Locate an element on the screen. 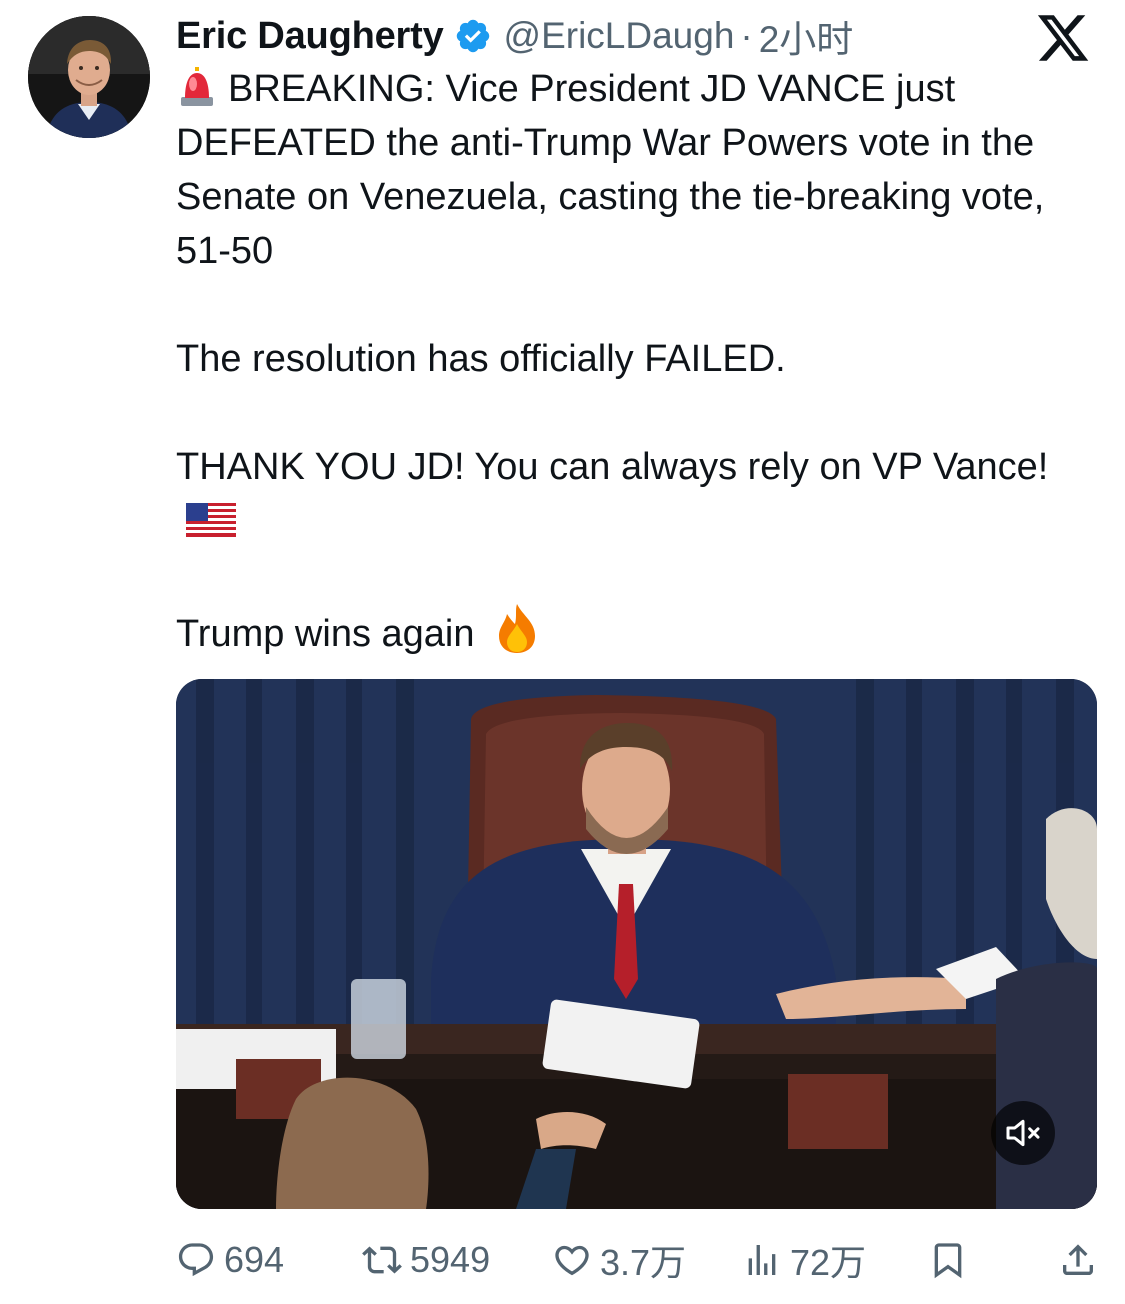  views-button: 72万 is located at coordinates (804, 1260).